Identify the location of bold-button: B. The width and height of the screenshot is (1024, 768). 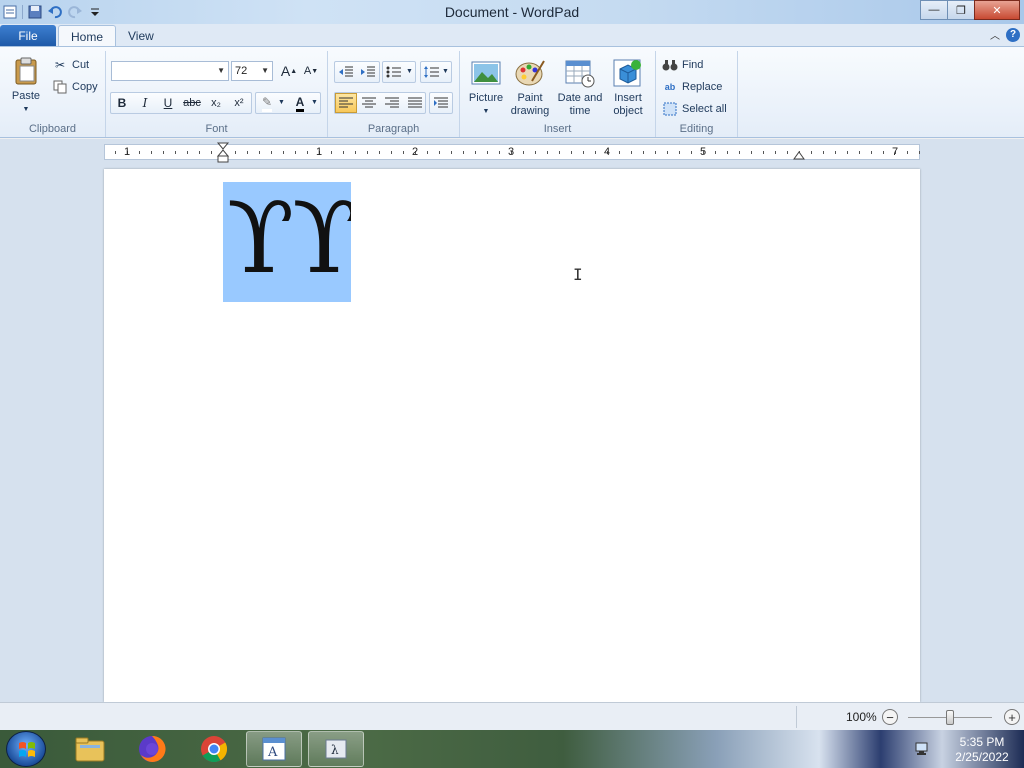
(122, 103).